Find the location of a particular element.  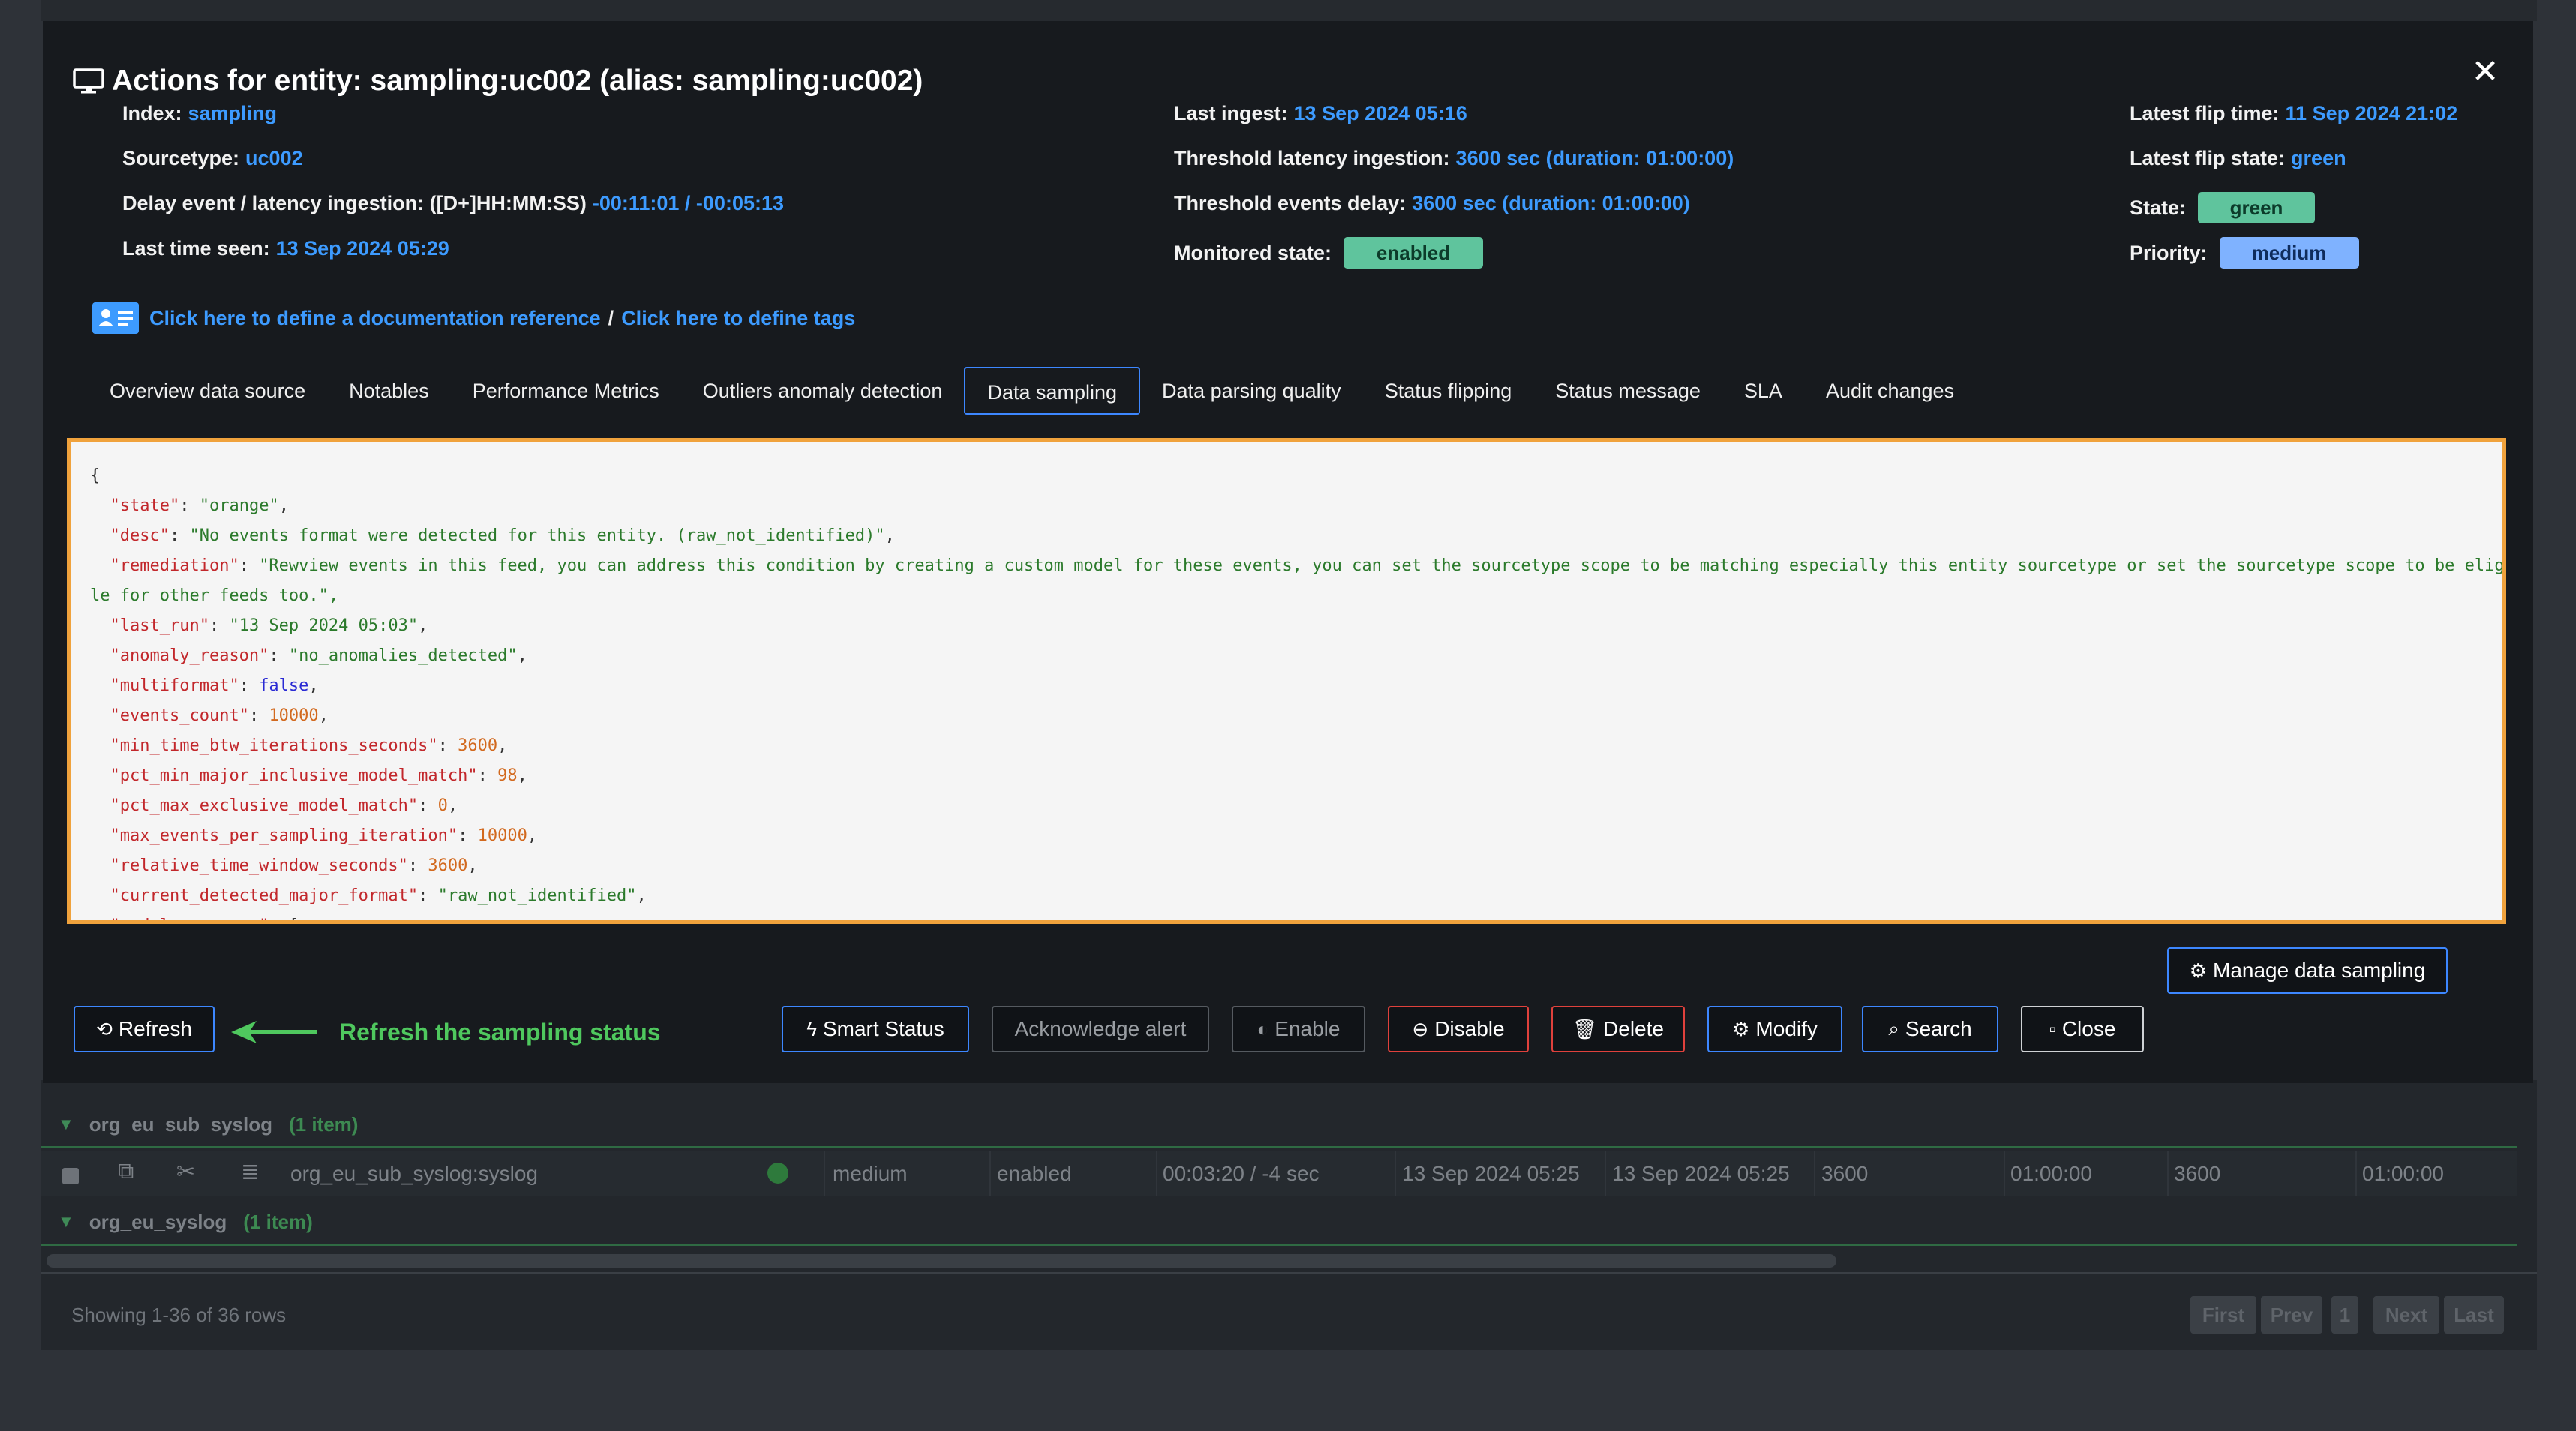

tab-outliers-anomaly-detection: Outliers anomaly detection is located at coordinates (823, 391).